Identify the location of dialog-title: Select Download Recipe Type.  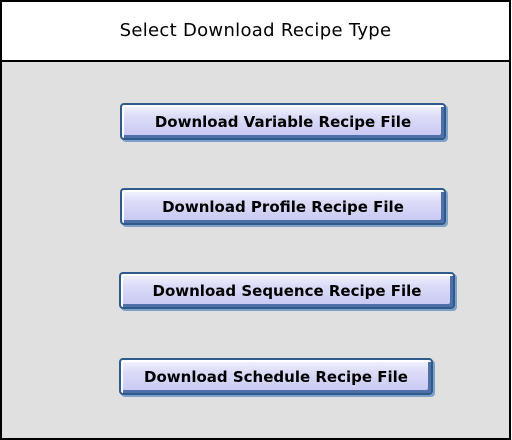
(255, 30).